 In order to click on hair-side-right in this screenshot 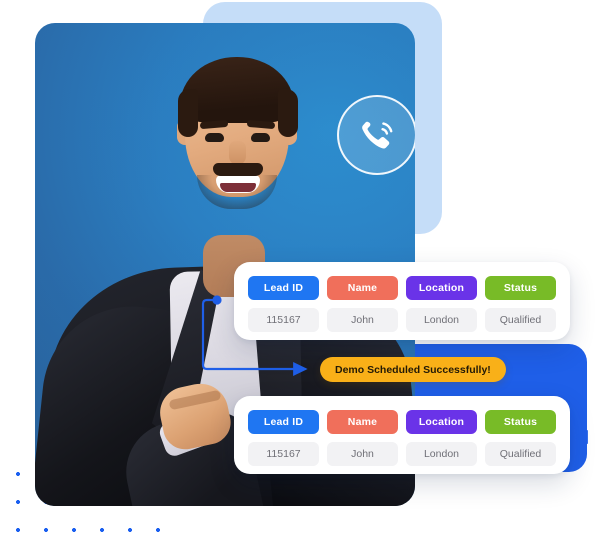, I will do `click(288, 113)`.